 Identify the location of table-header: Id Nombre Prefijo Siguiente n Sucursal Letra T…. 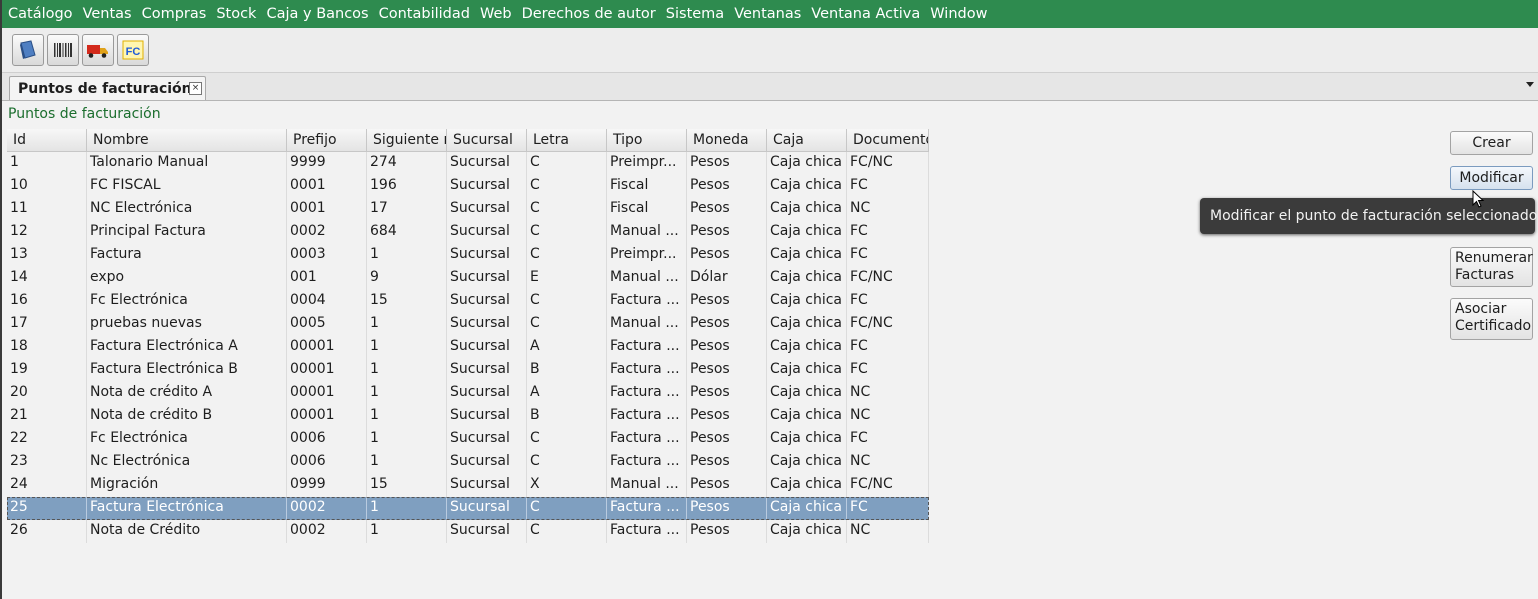
(468, 140).